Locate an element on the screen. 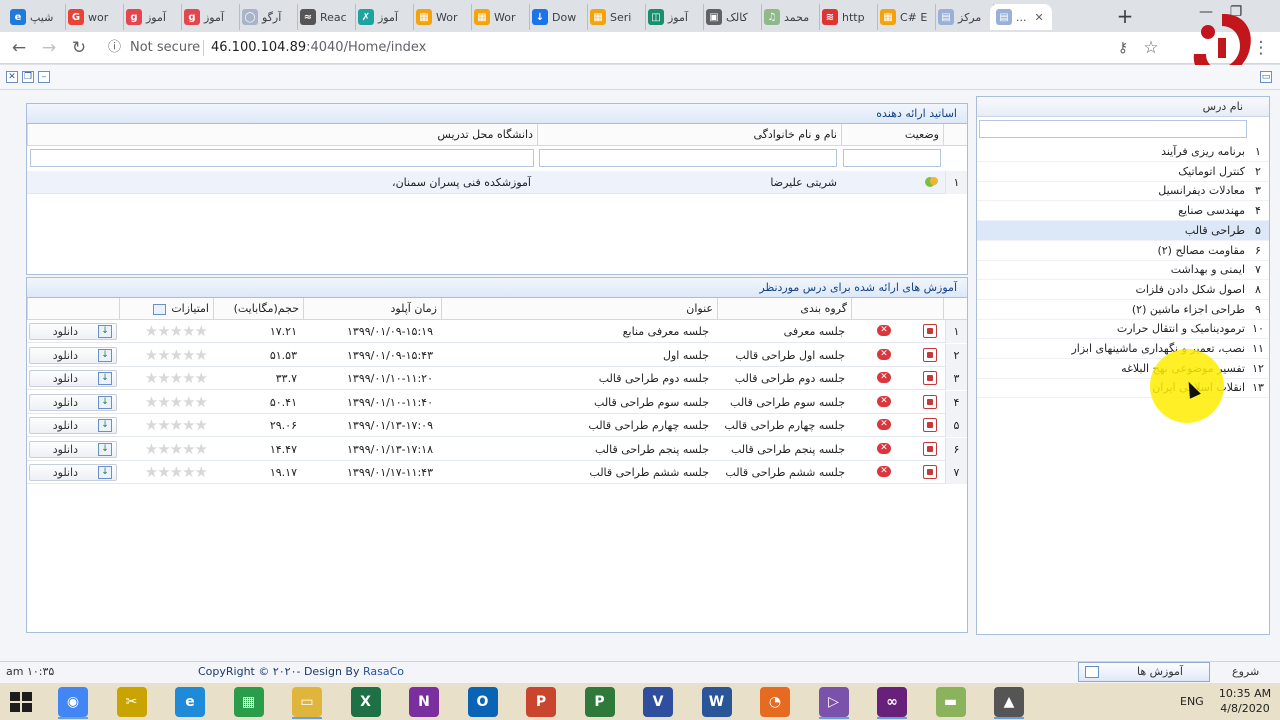 Image resolution: width=1280 pixels, height=720 pixels. taskbar-powerpoint-icon: P is located at coordinates (541, 702).